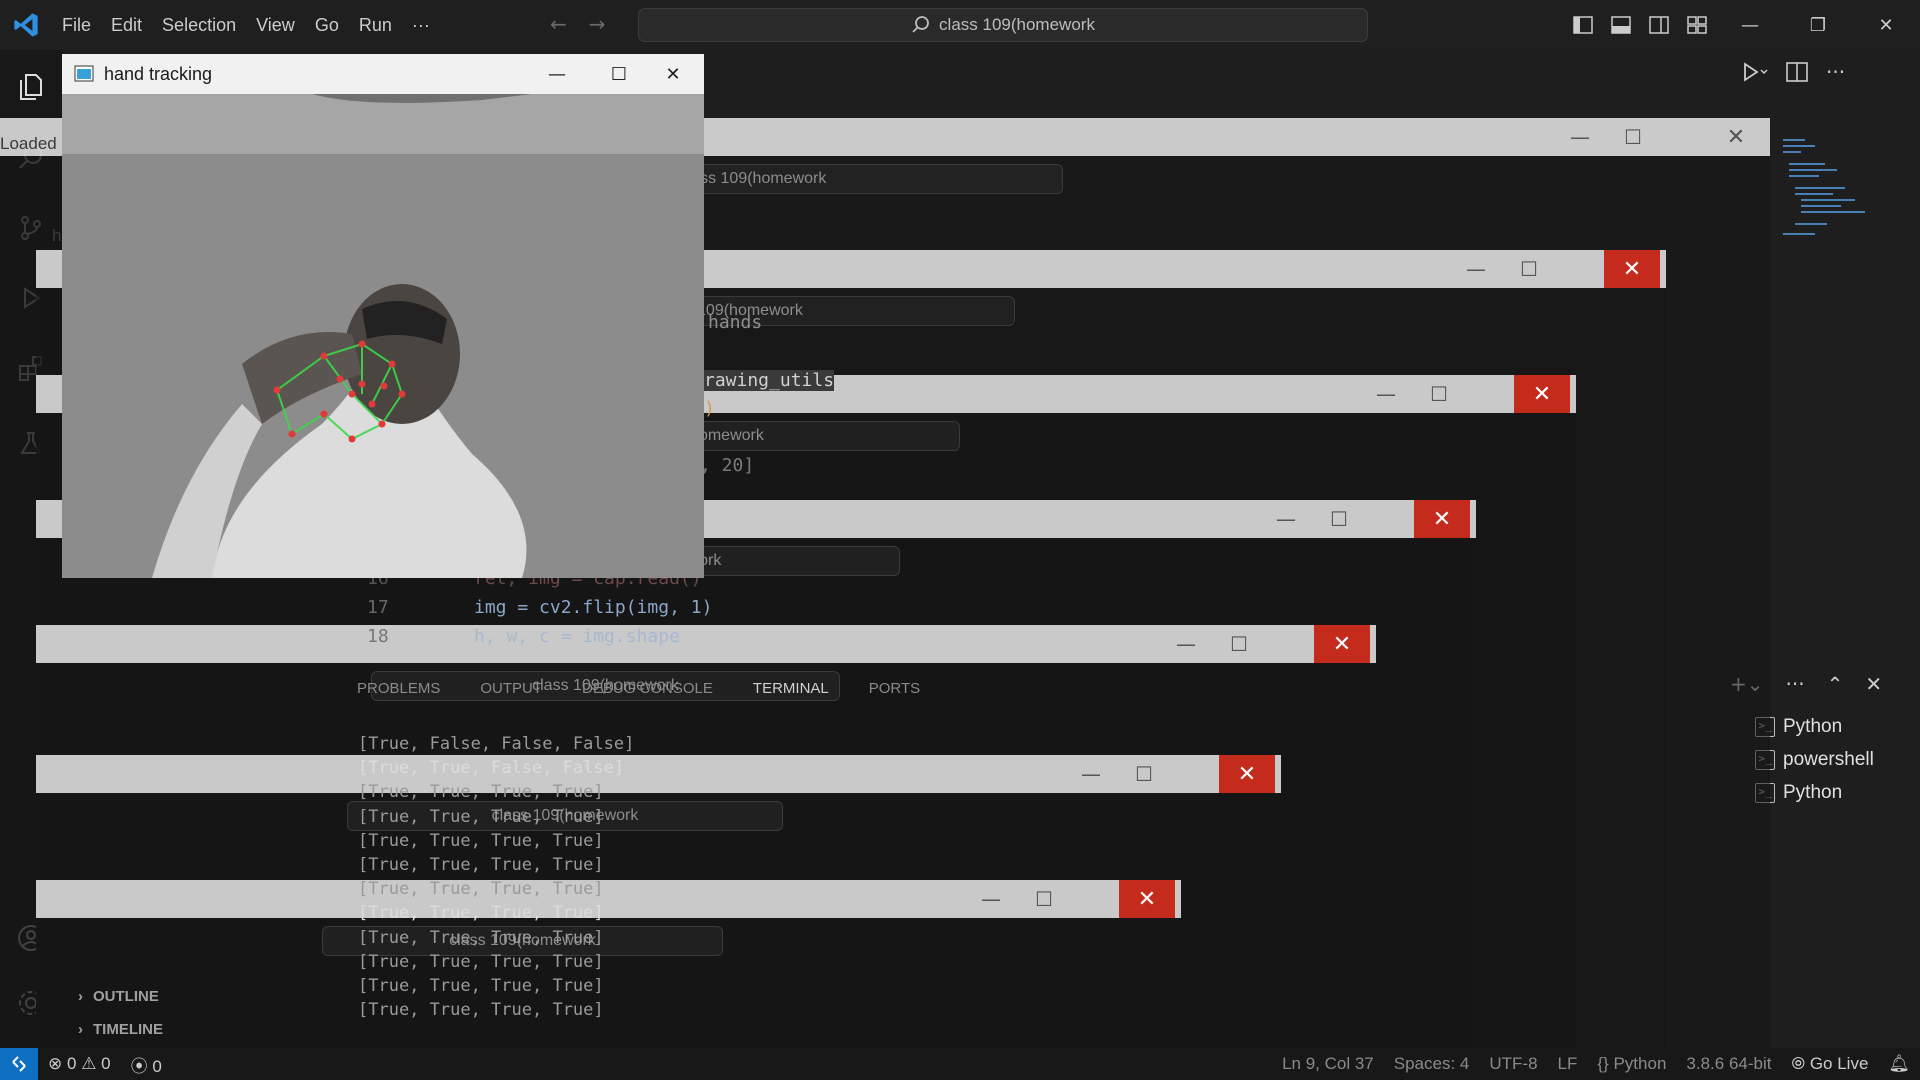  What do you see at coordinates (1835, 72) in the screenshot?
I see `editor-more-icon: ···` at bounding box center [1835, 72].